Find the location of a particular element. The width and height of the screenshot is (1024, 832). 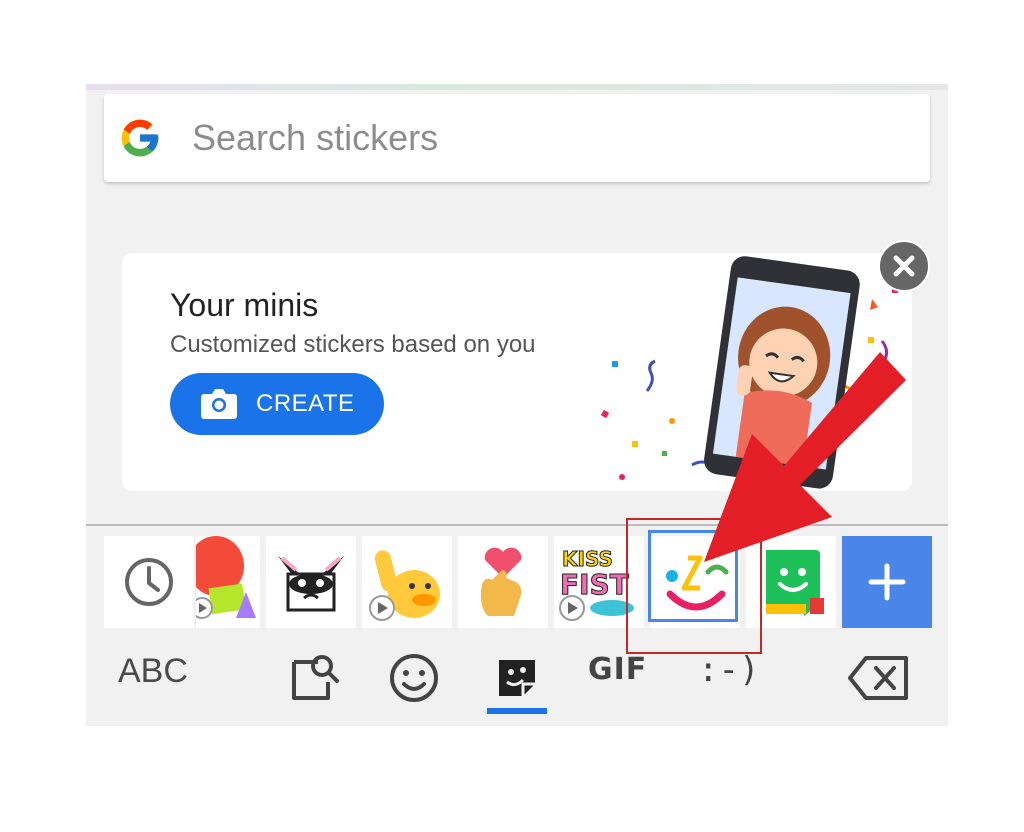

annotation-highlight-box is located at coordinates (694, 586).